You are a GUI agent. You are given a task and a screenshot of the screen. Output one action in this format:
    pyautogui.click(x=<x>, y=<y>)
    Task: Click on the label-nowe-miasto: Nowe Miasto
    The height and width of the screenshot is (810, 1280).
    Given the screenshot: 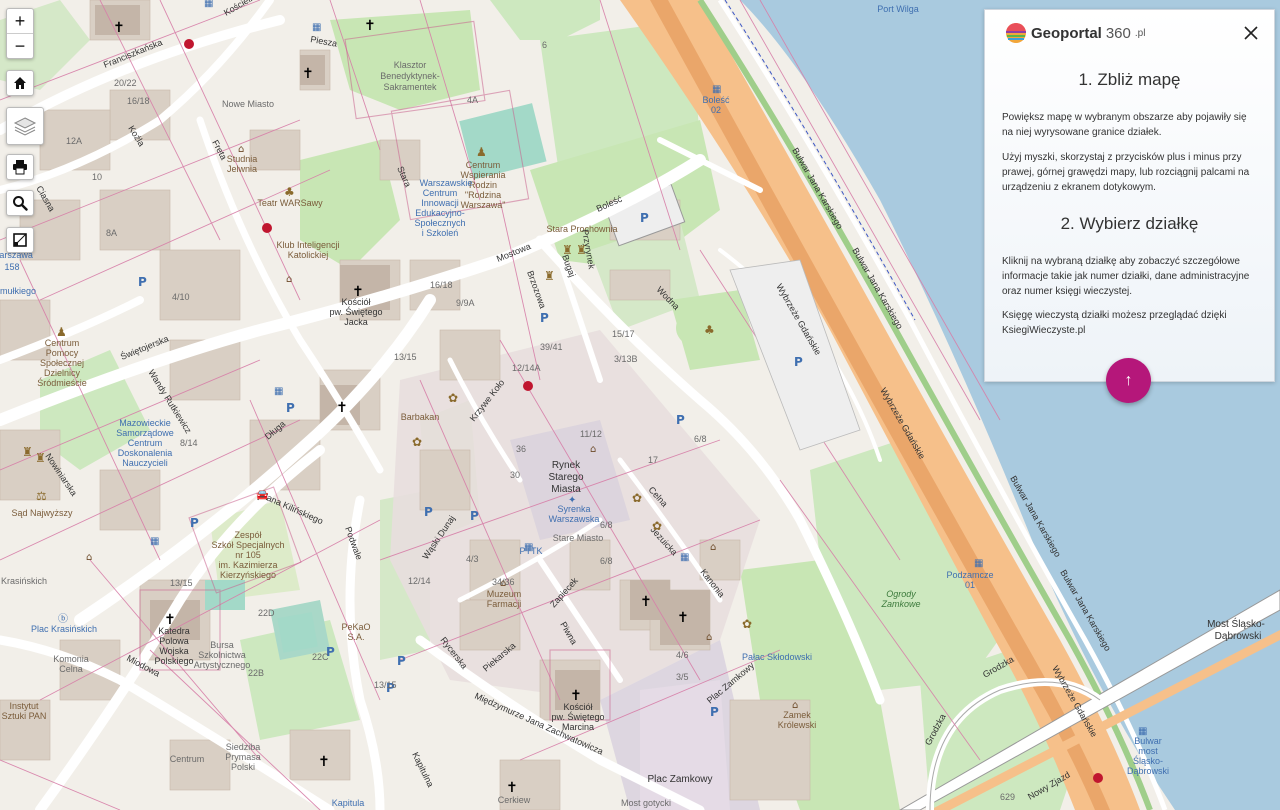 What is the action you would take?
    pyautogui.click(x=248, y=104)
    